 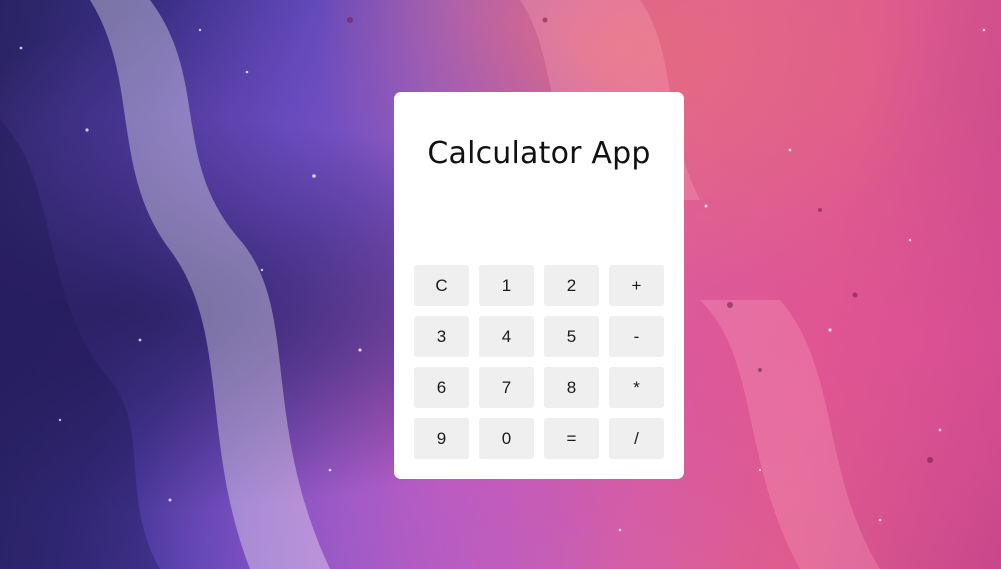 I want to click on digit-4-button: 4, so click(x=506, y=336).